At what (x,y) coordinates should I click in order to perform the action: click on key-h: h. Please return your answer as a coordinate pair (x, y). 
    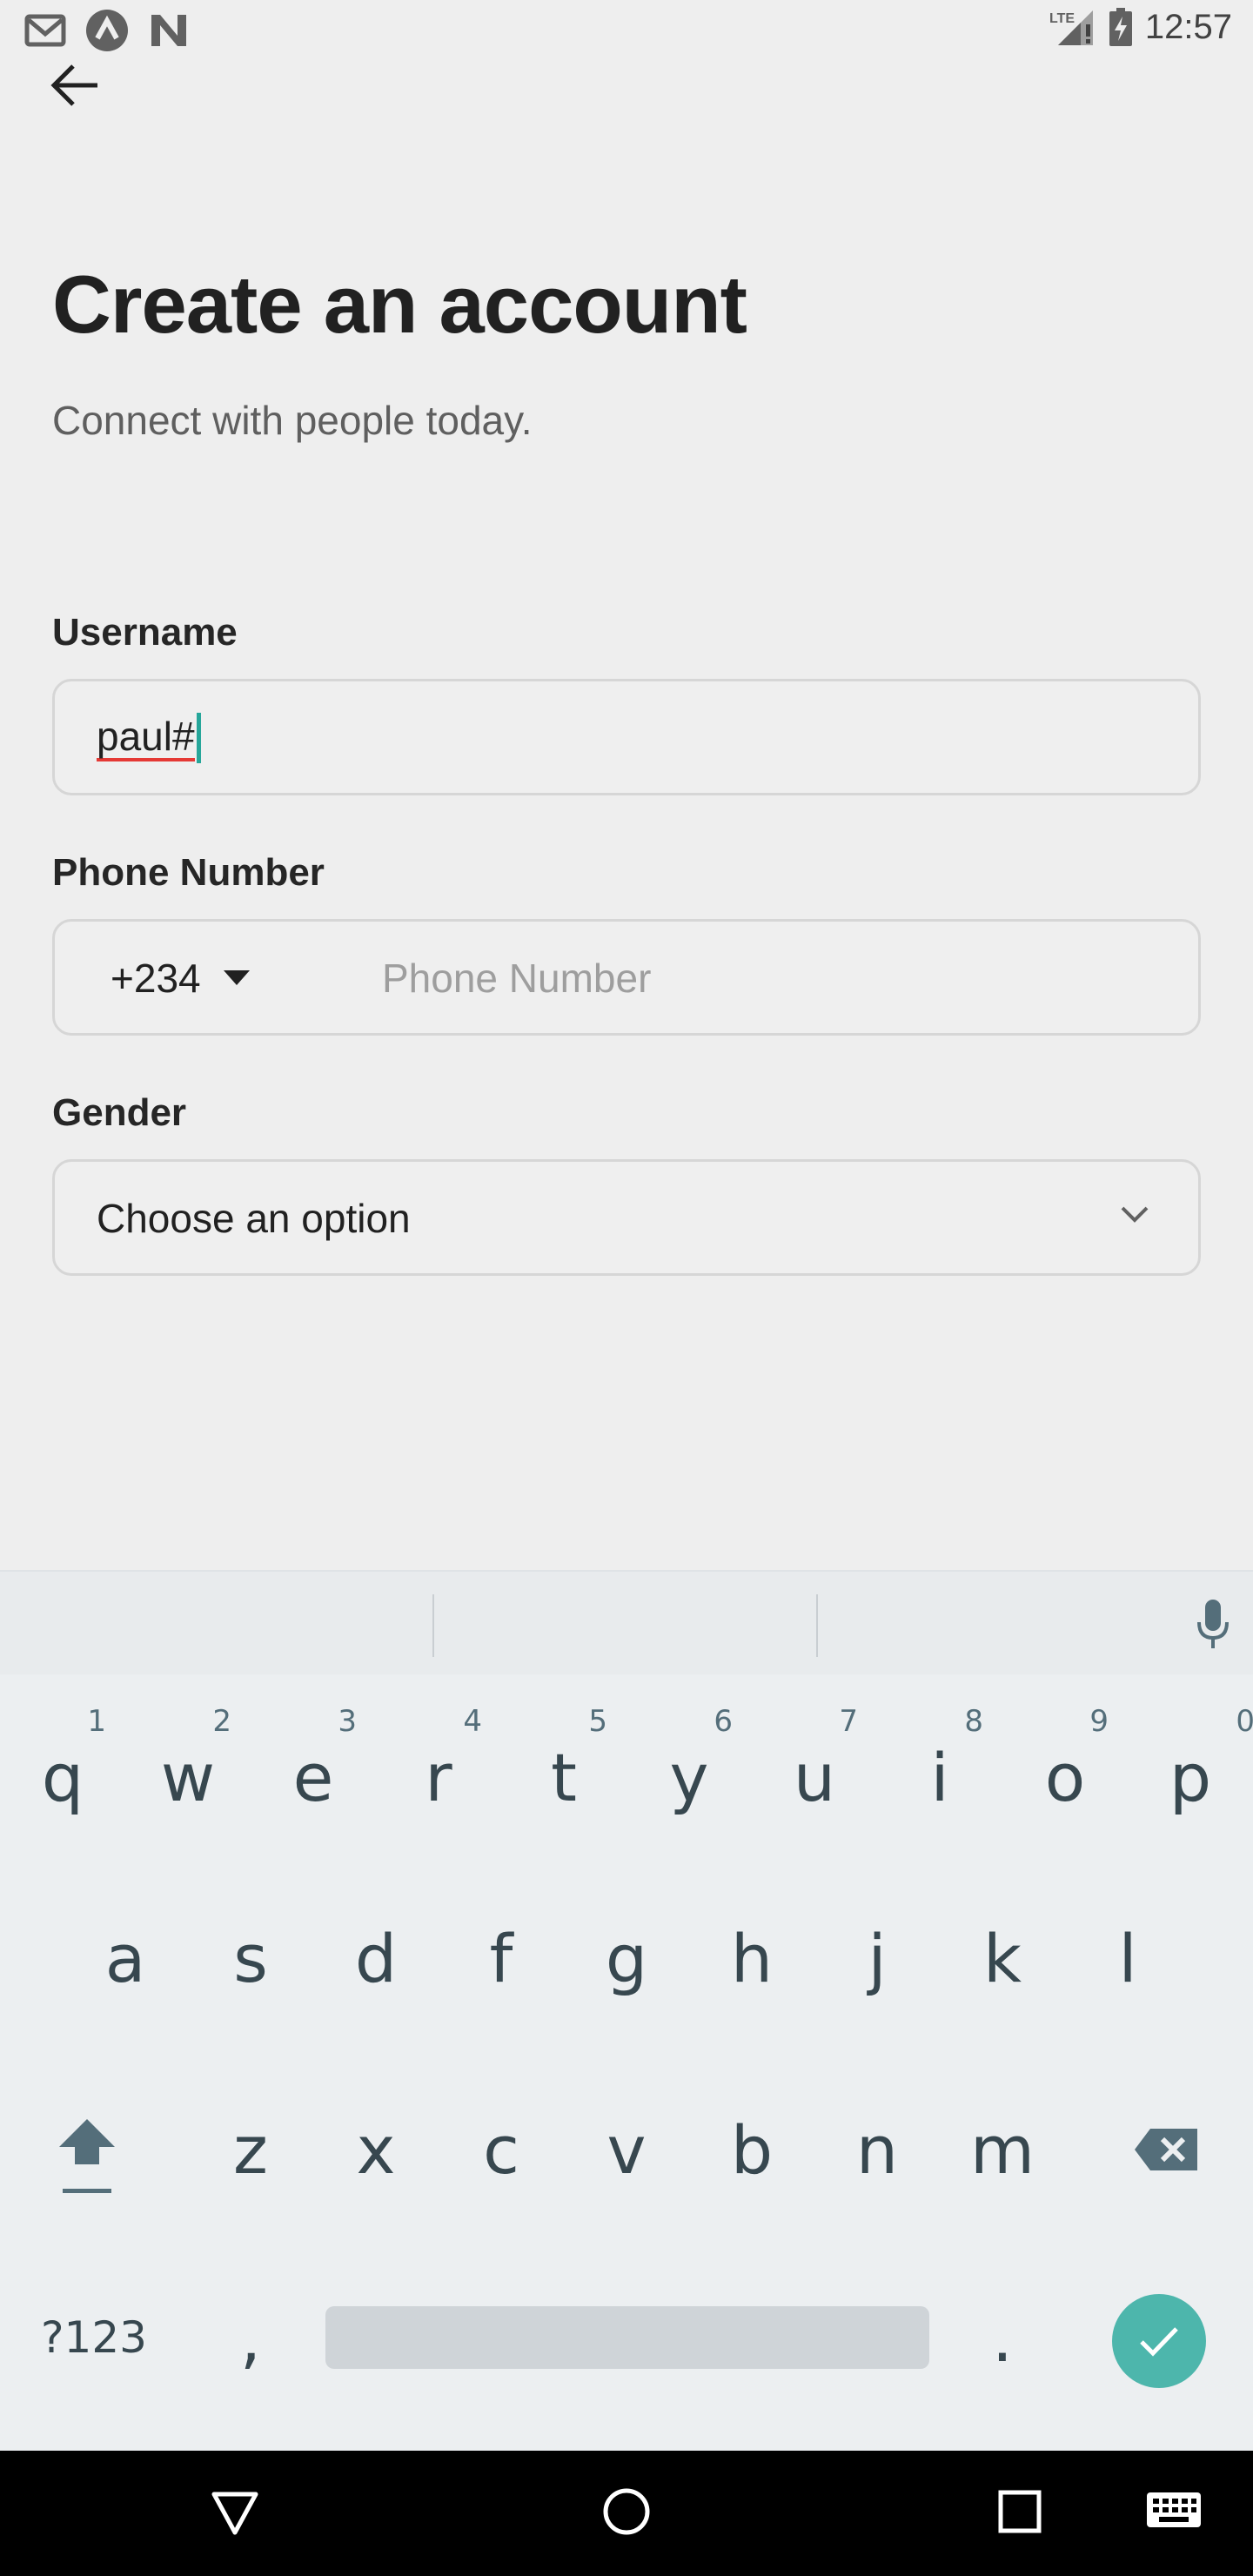
    Looking at the image, I should click on (751, 1958).